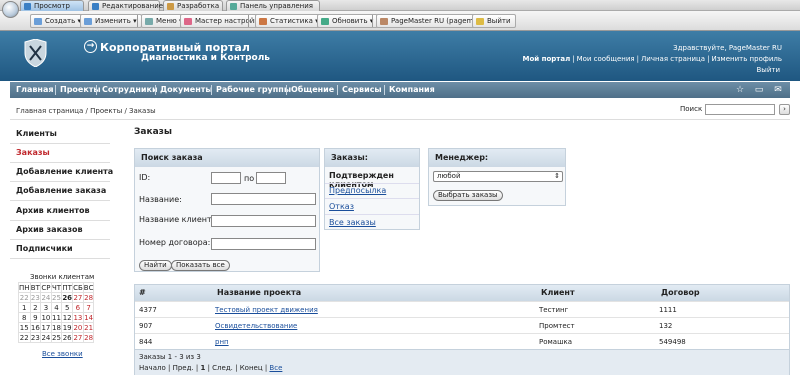 The width and height of the screenshot is (800, 375). What do you see at coordinates (56, 307) in the screenshot?
I see `calendar-day: 4` at bounding box center [56, 307].